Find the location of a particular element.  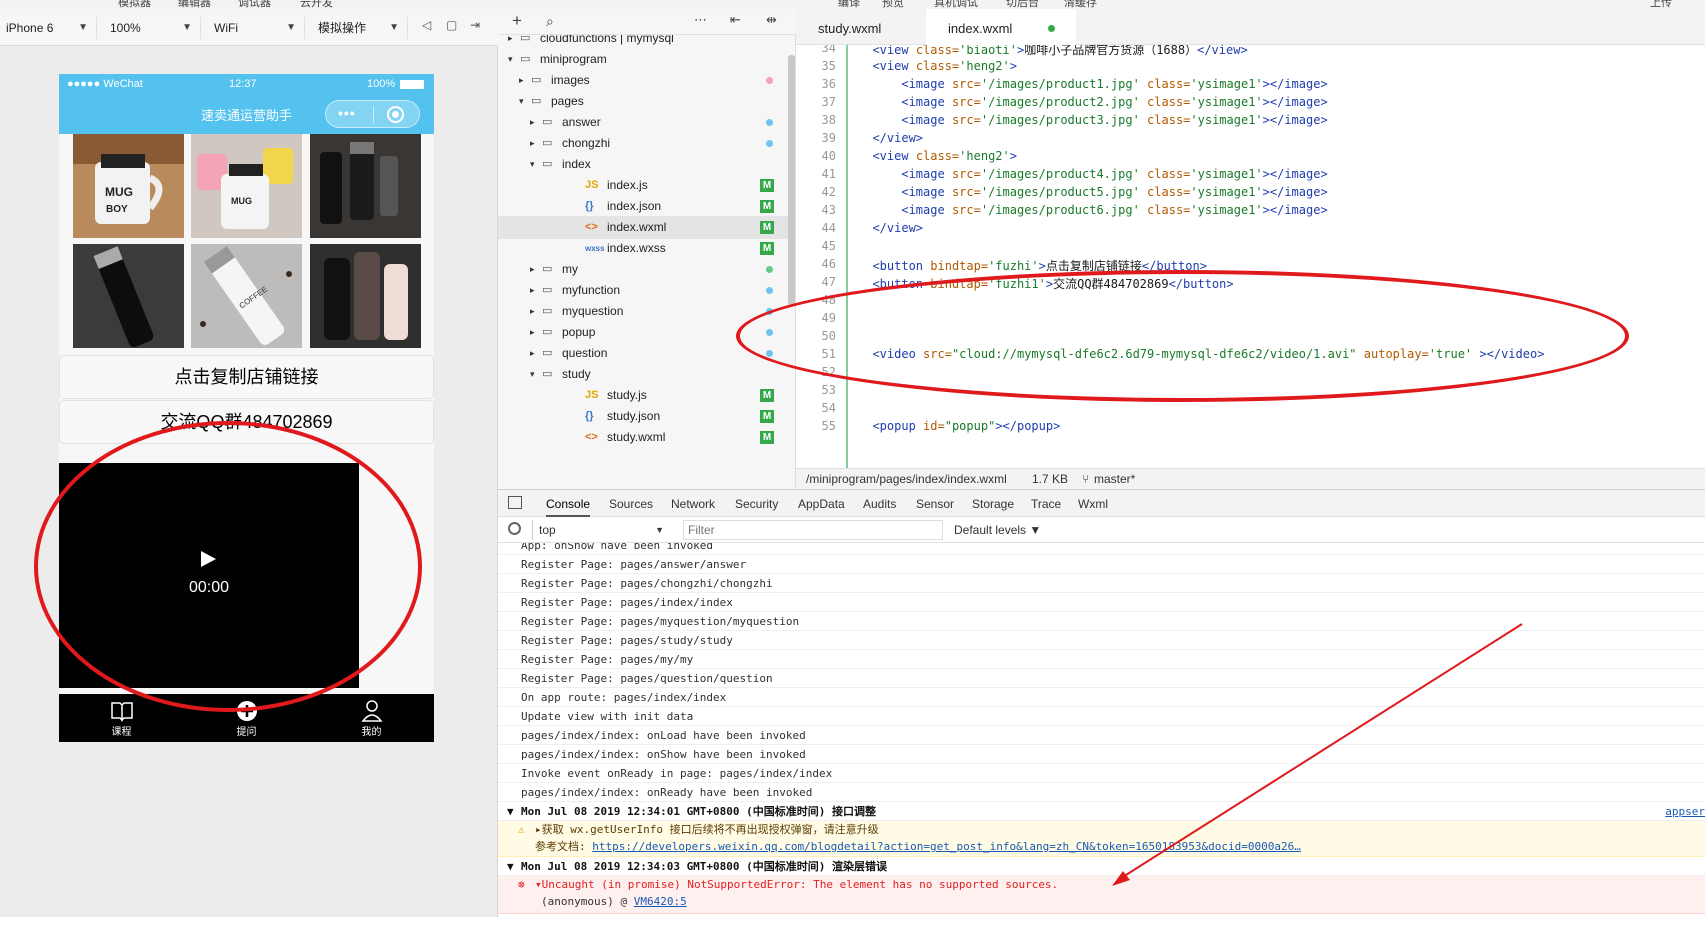

annotation-arrow is located at coordinates (1317, 754).